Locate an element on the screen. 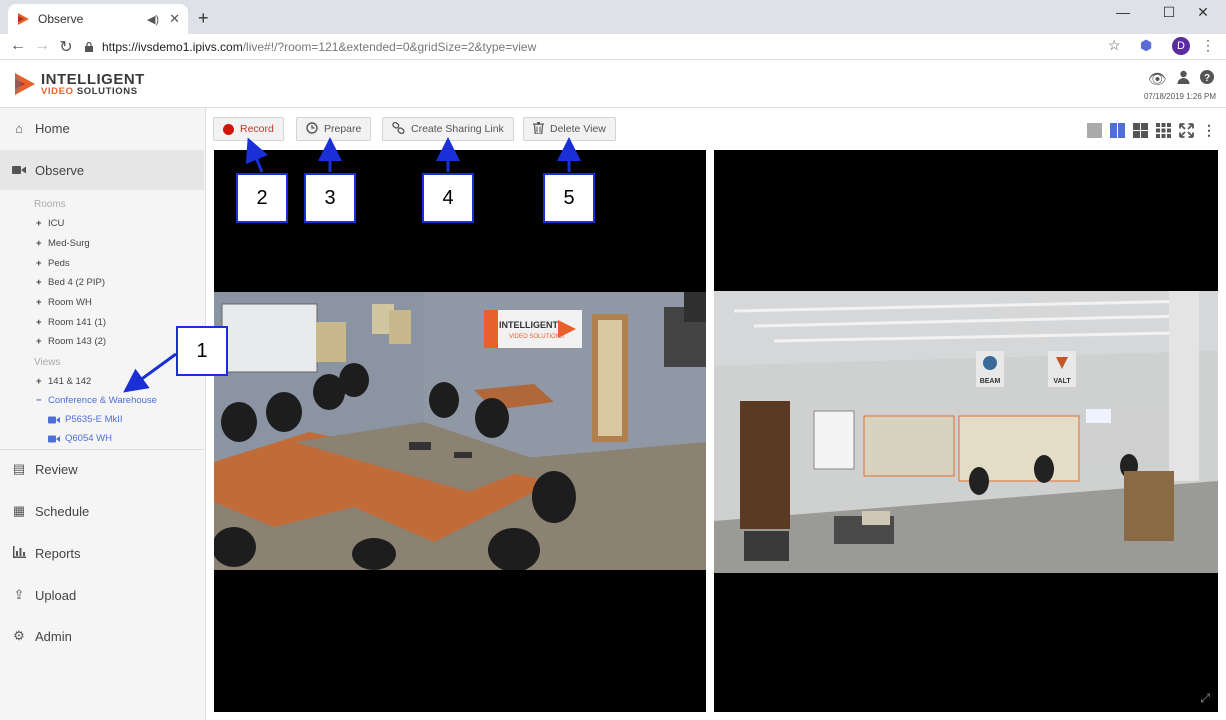 This screenshot has width=1226, height=720. home-icon: ⌂ is located at coordinates (19, 128).